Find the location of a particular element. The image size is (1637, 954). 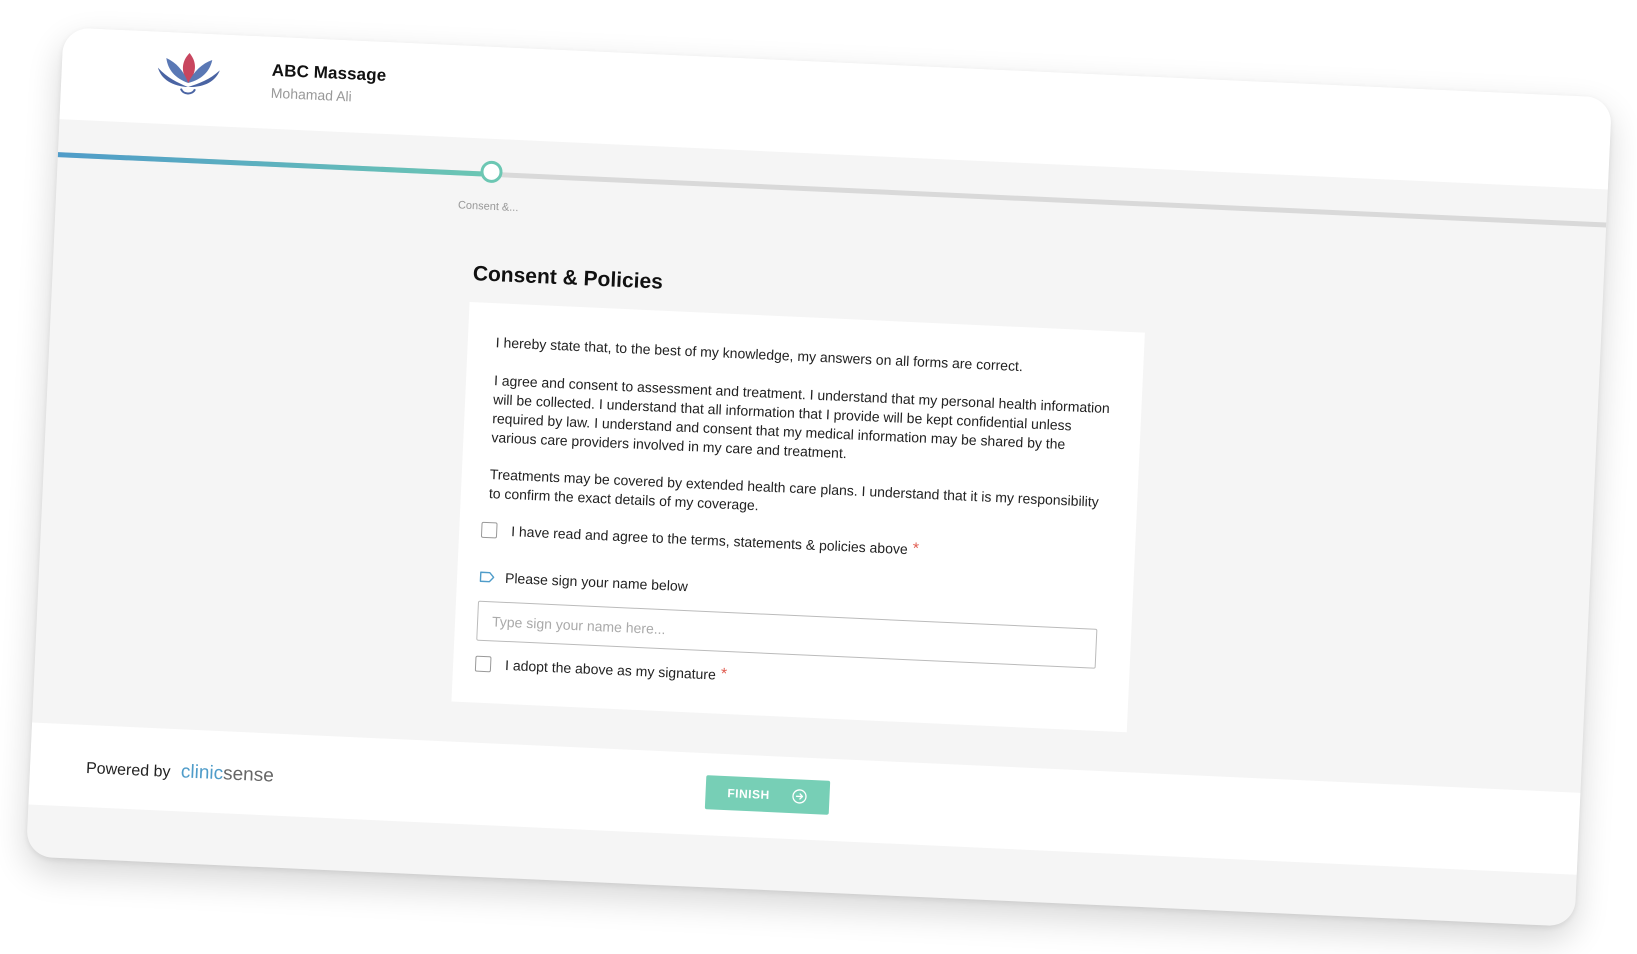

finish-button-label: FINISH is located at coordinates (749, 794).